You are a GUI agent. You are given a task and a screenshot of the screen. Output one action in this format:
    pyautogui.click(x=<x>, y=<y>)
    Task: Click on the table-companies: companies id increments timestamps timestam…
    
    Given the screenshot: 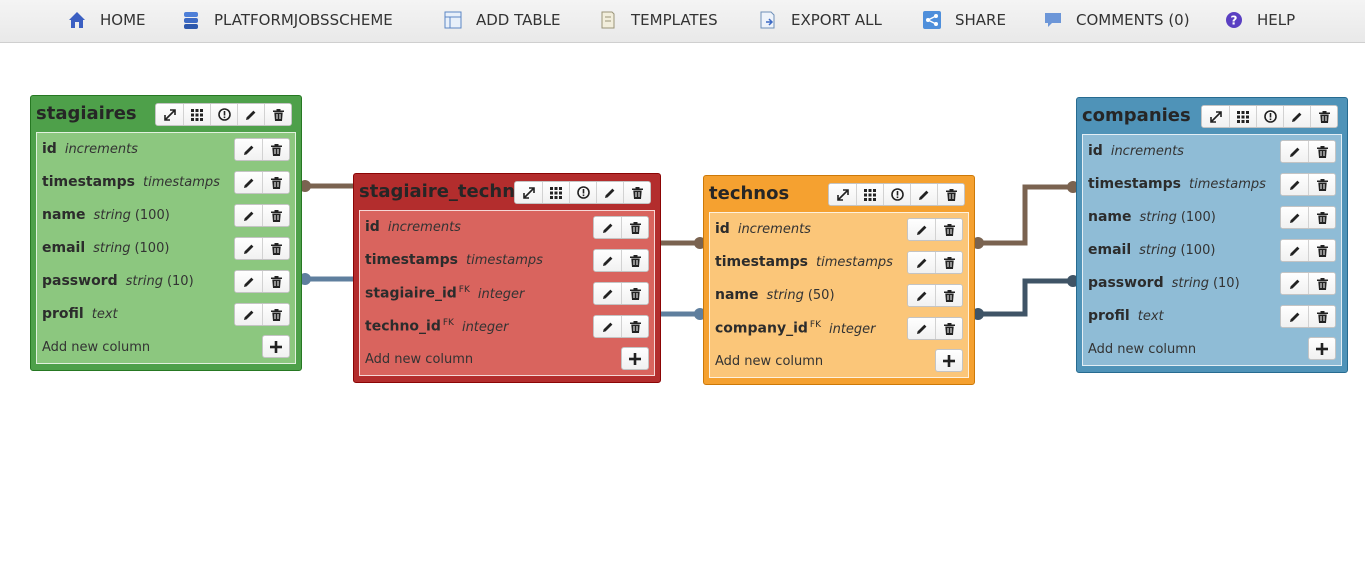 What is the action you would take?
    pyautogui.click(x=1212, y=235)
    